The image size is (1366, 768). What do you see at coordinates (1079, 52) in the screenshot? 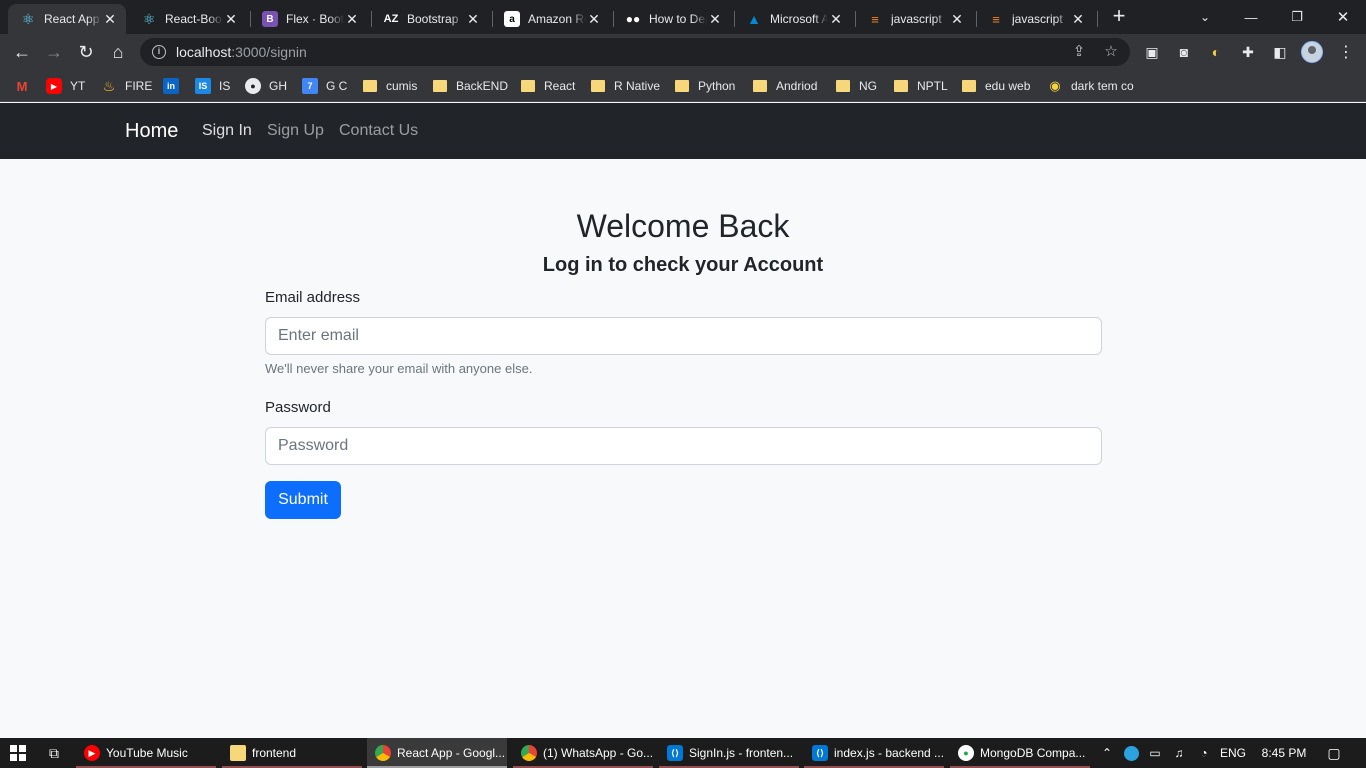
I see `share-icon: ⇪` at bounding box center [1079, 52].